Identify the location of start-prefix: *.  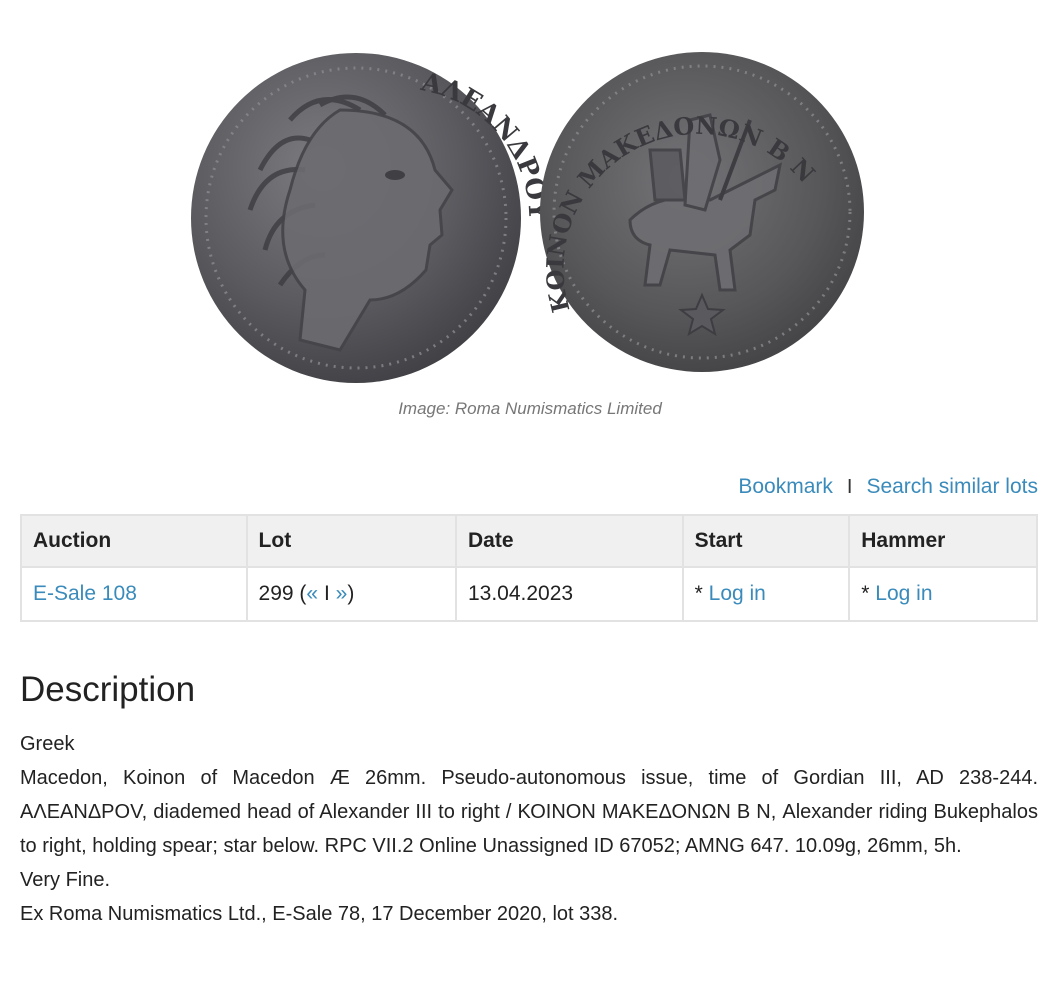
(701, 593).